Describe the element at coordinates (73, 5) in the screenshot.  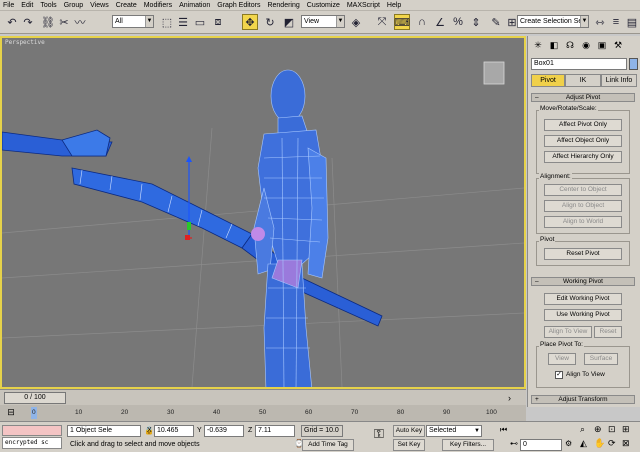
I see `menu-group: Group` at that location.